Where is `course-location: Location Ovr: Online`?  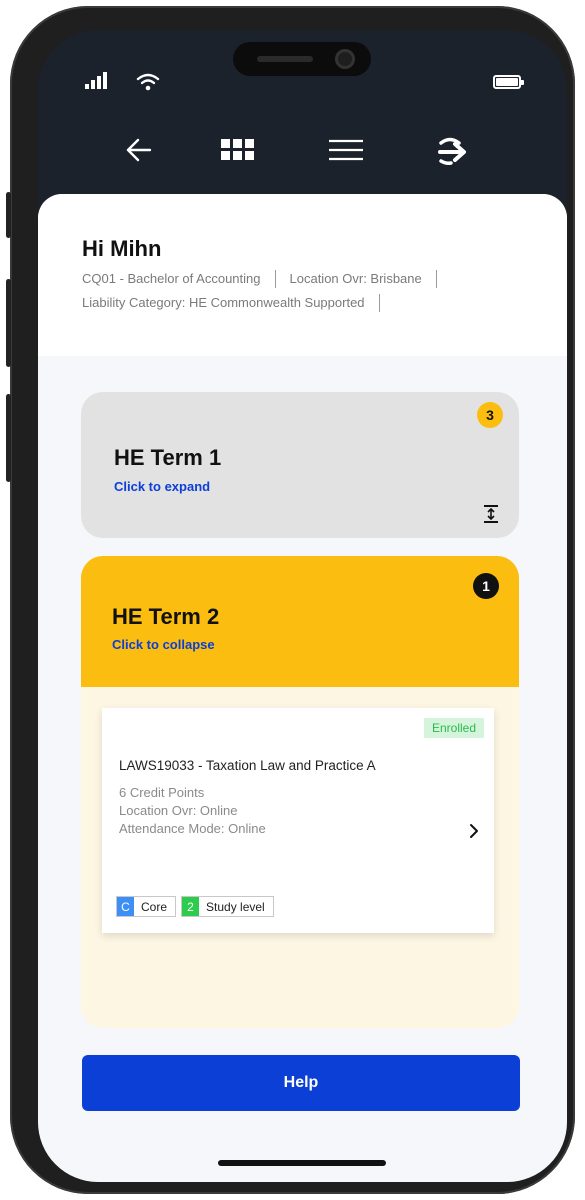 course-location: Location Ovr: Online is located at coordinates (178, 810).